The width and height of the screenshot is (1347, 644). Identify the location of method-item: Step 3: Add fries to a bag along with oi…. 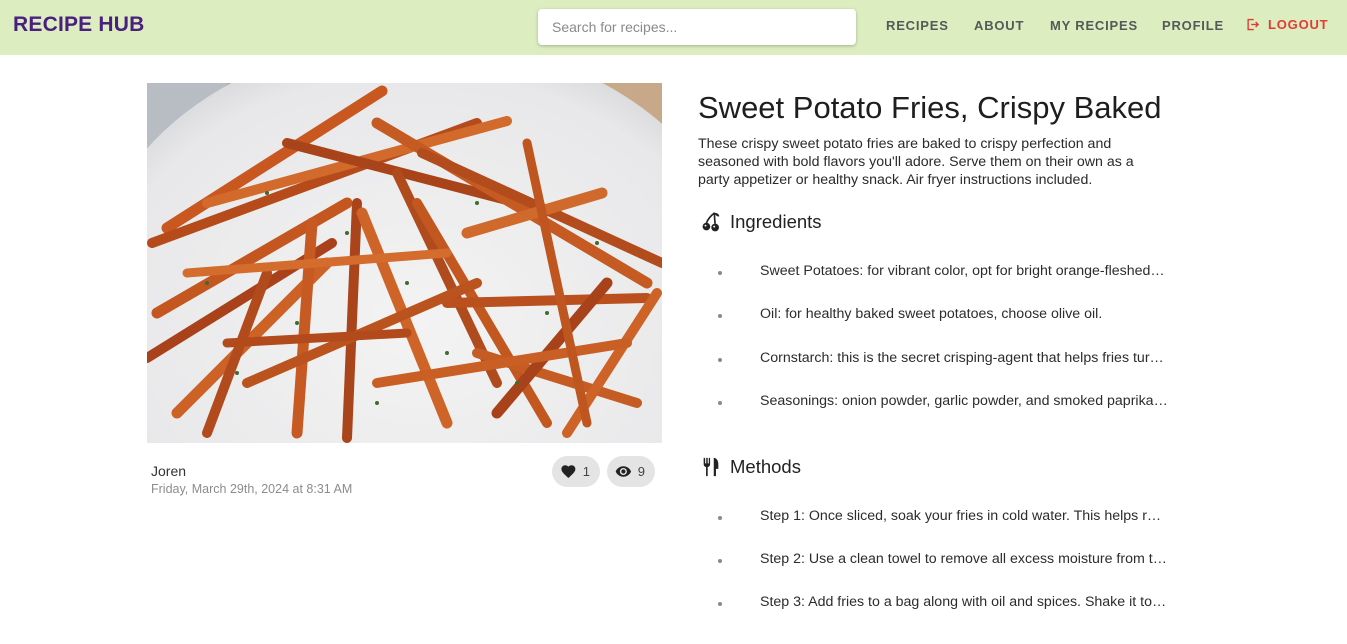
(943, 604).